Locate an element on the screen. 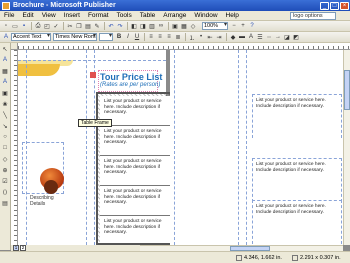 The height and width of the screenshot is (263, 350). menu-tools: Tools is located at coordinates (124, 15).